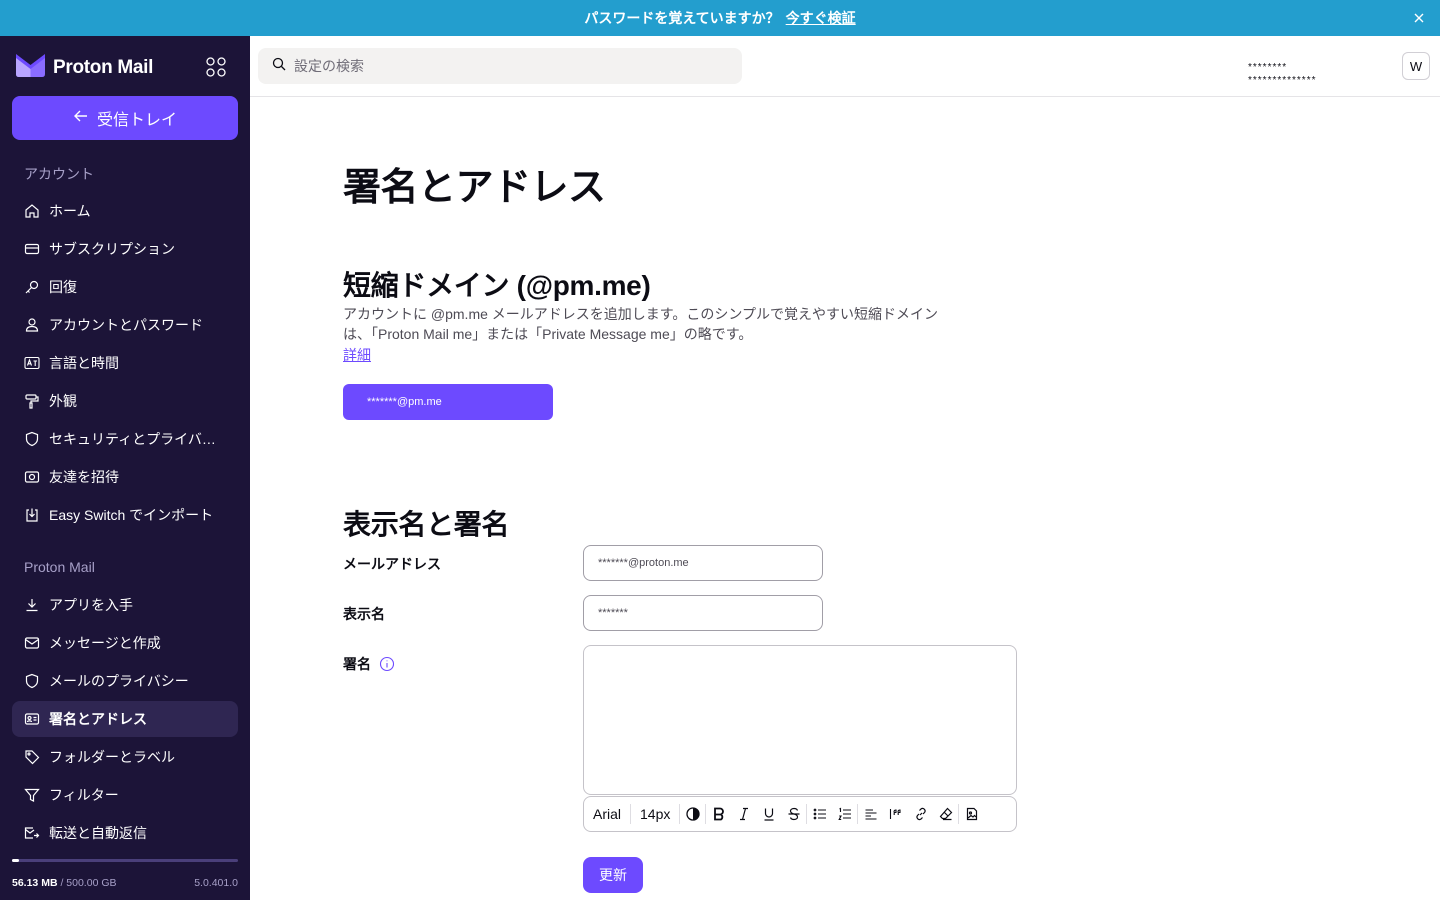  I want to click on sidebar-item-messages-composing: メッセージと作成, so click(125, 643).